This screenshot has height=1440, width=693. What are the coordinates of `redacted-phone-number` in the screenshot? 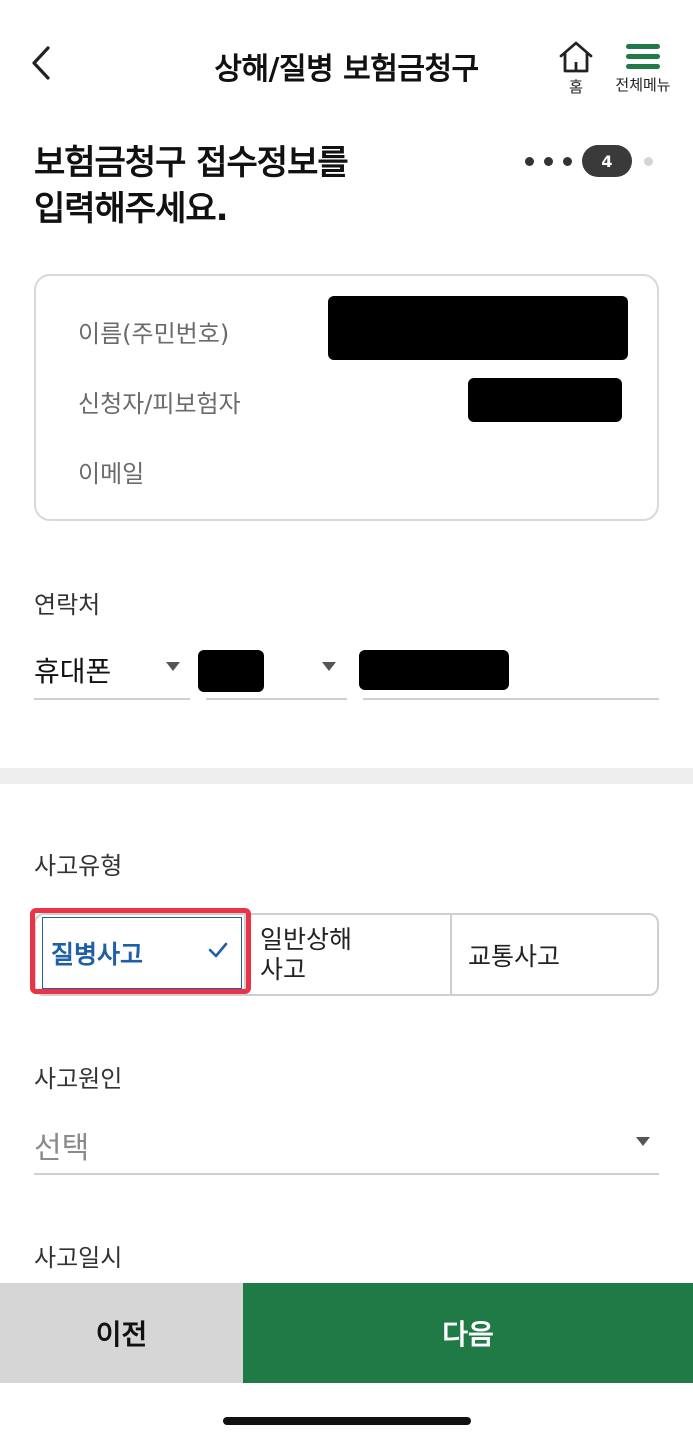 It's located at (434, 670).